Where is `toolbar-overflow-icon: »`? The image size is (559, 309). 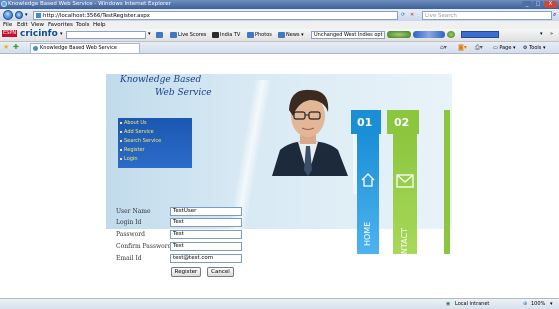 toolbar-overflow-icon: » is located at coordinates (551, 34).